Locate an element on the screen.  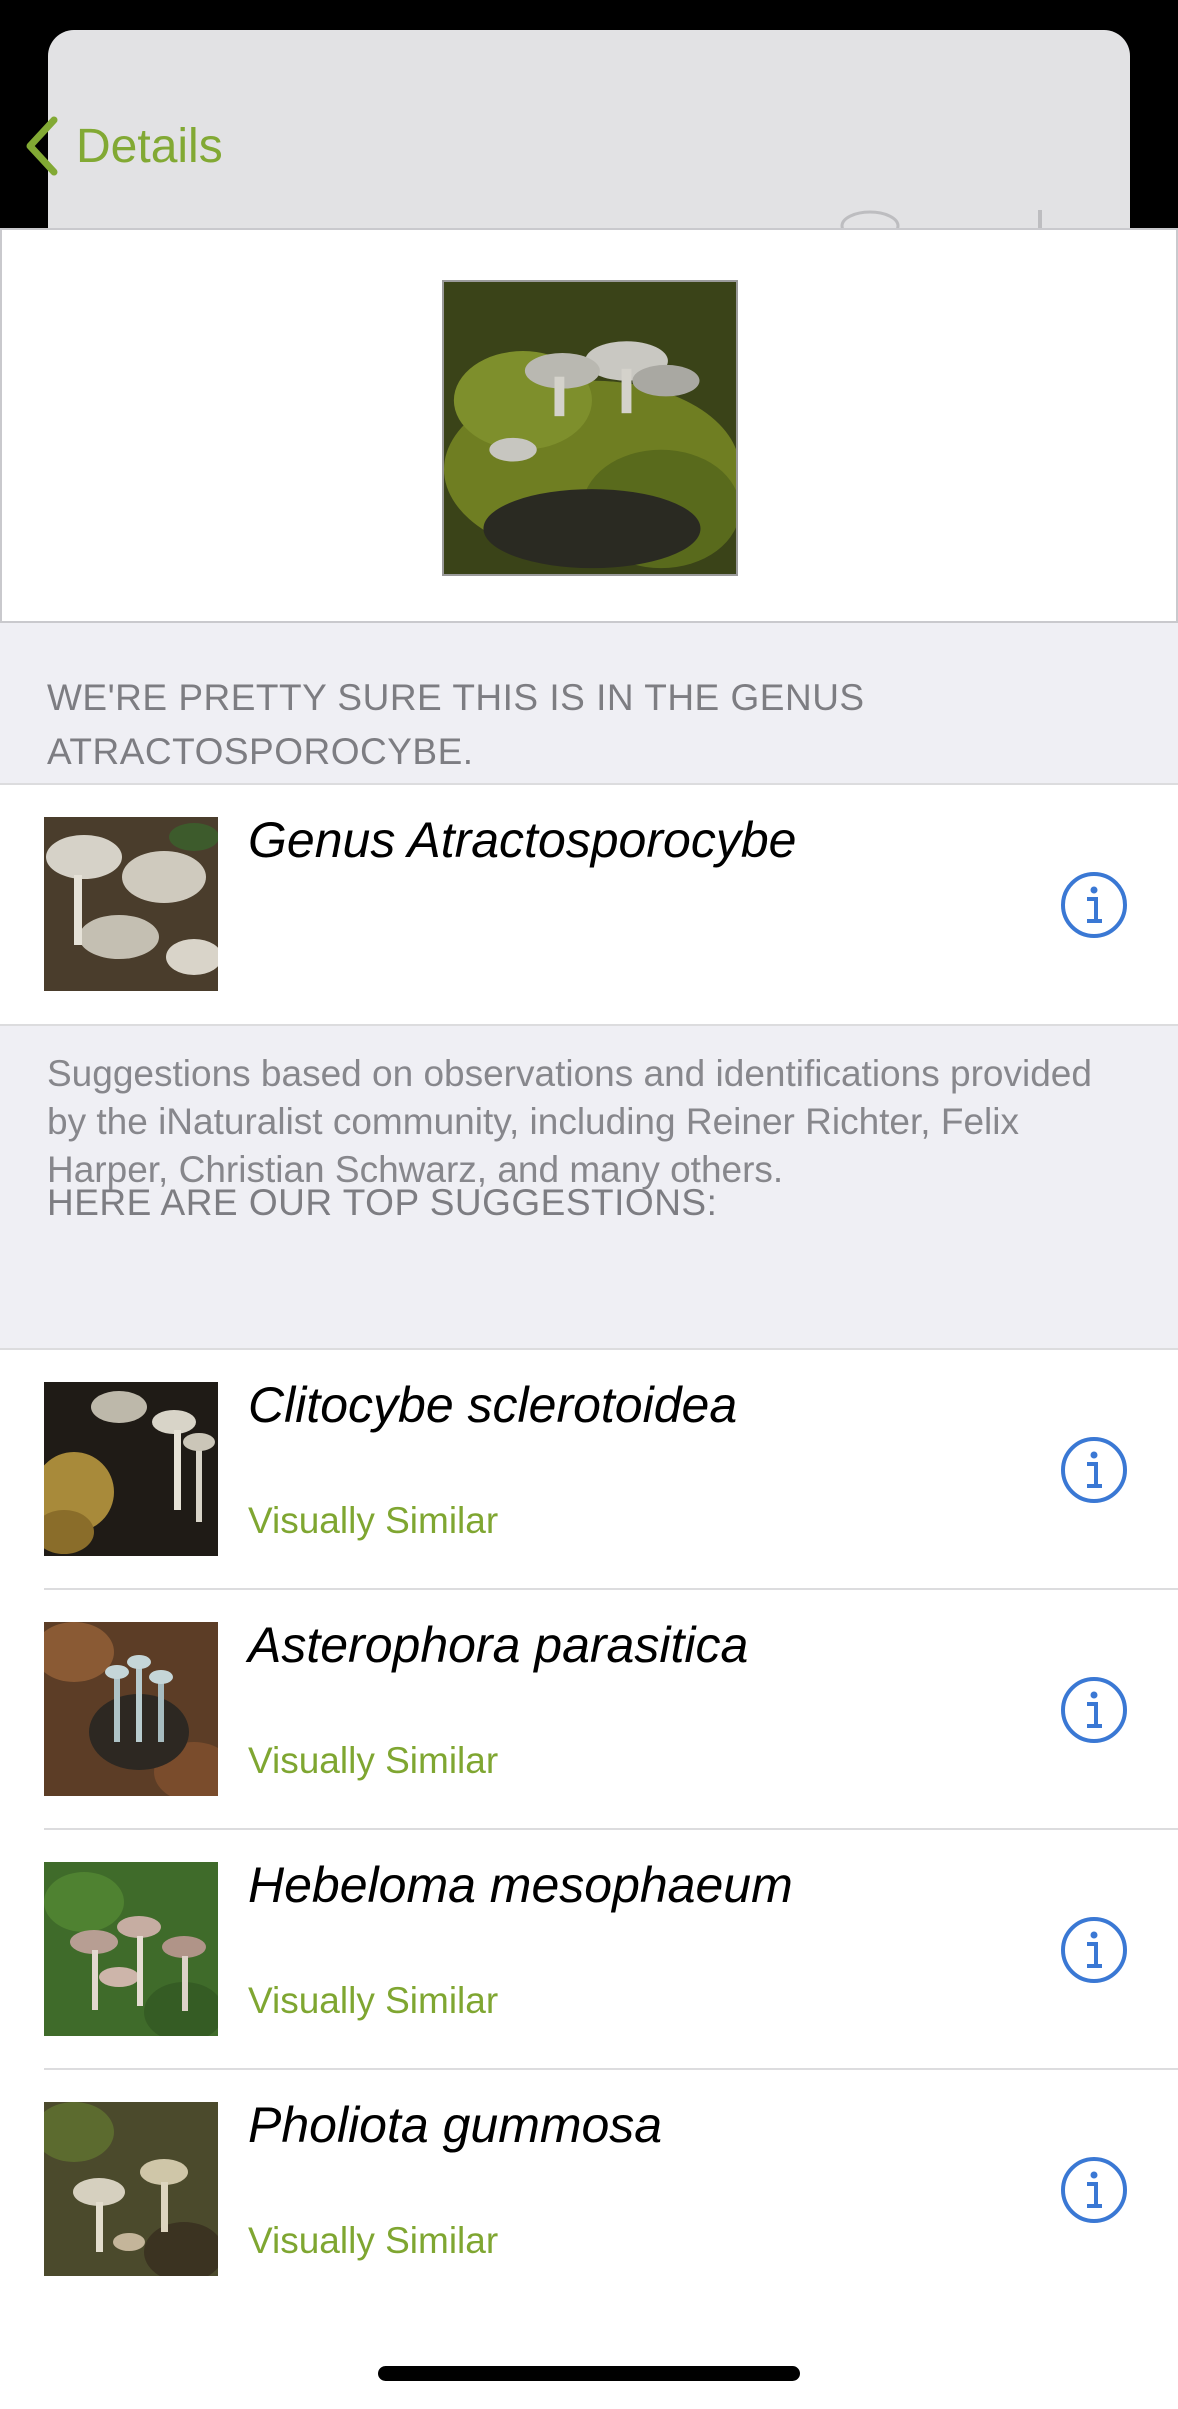
suggestion-name: Clitocybe sclerotoidea is located at coordinates (493, 1405).